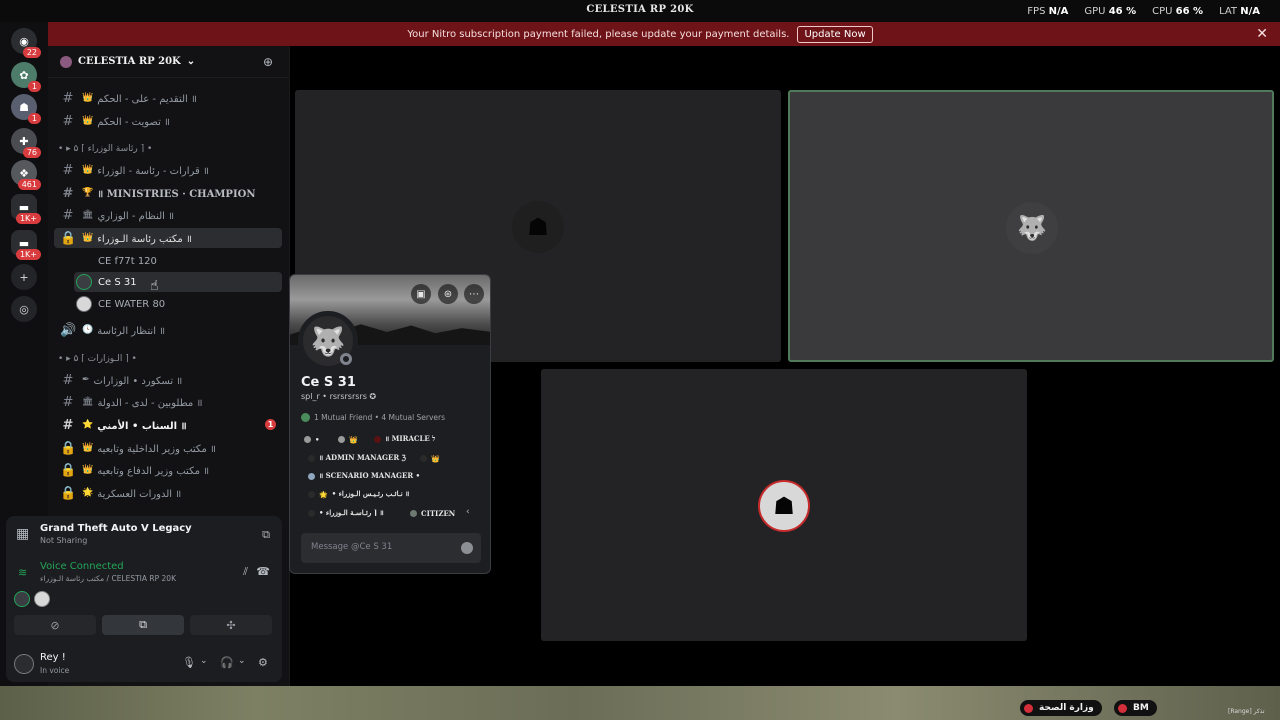 The image size is (1280, 720). Describe the element at coordinates (1143, 11) in the screenshot. I see `perf-overlay: FPS N/A GPU 46 % CPU 66 % LAT N/A` at that location.